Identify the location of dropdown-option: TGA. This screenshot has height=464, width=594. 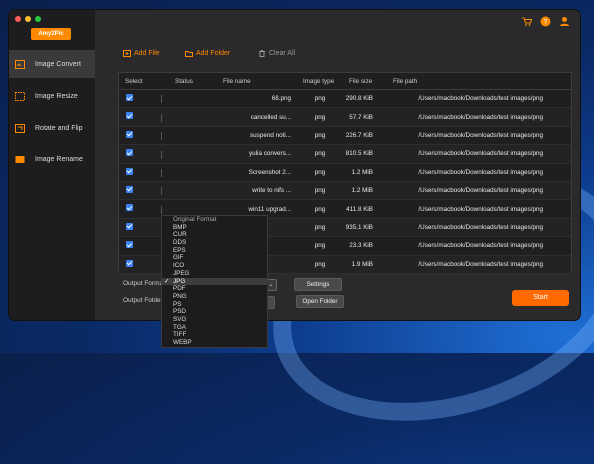
(214, 328).